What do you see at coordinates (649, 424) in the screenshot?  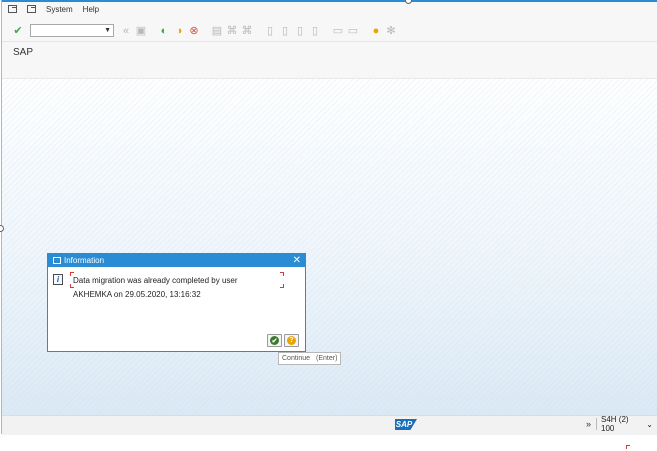 I see `chevron-down-icon: ⌄` at bounding box center [649, 424].